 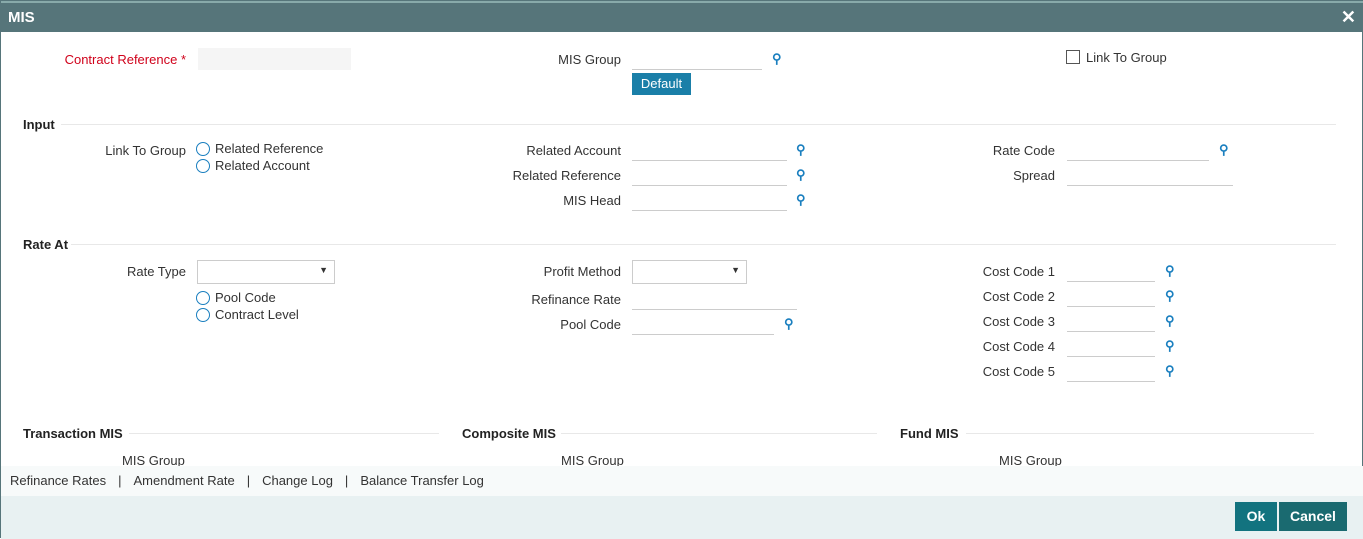 I want to click on transaction-mis-title: Transaction MIS, so click(x=73, y=433).